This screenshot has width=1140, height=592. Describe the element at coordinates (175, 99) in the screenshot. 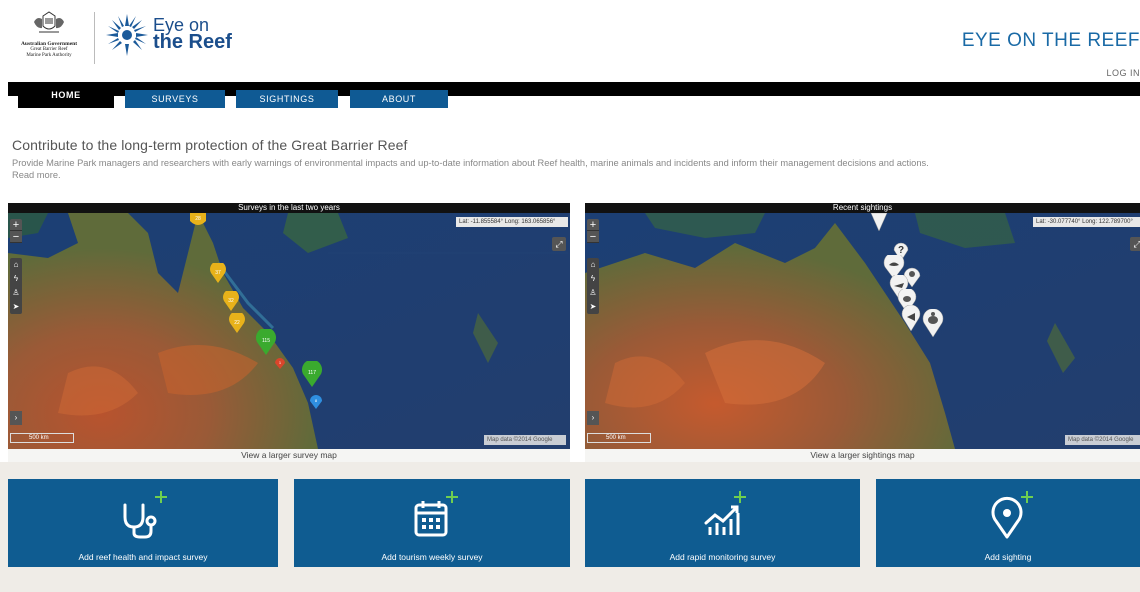

I see `tab-surveys: SURVEYS` at that location.